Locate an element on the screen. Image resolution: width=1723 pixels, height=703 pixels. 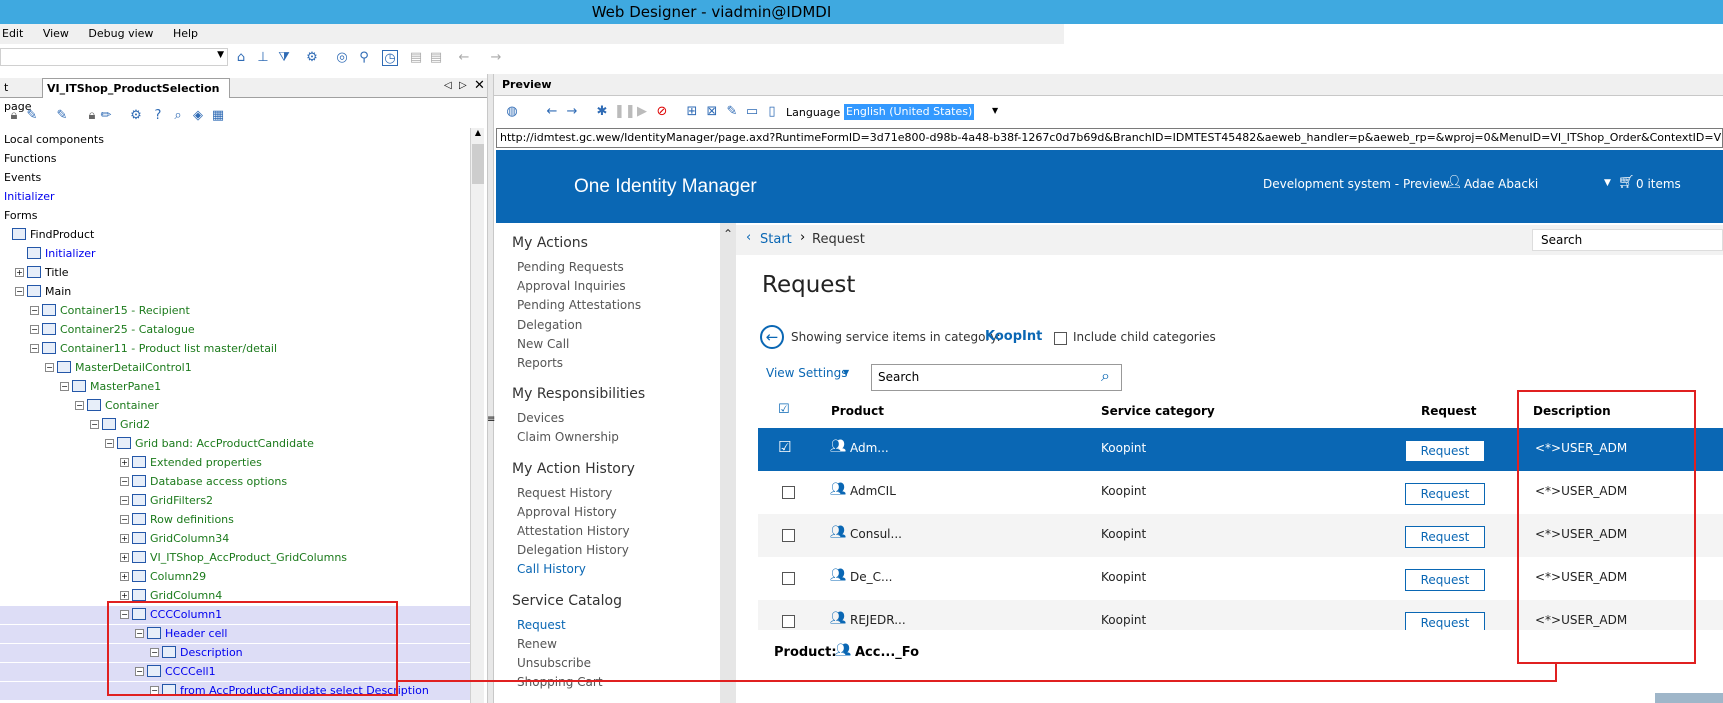
view-settings-button: View Settings is located at coordinates (807, 373).